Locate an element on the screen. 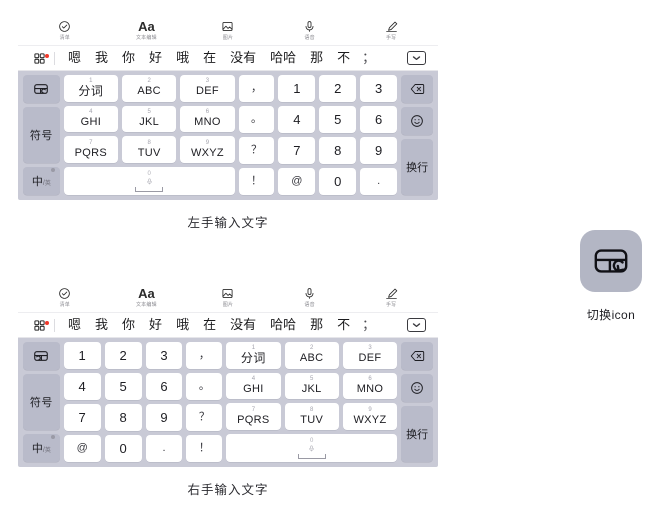 This screenshot has height=521, width=669. switch-icon-tile is located at coordinates (611, 261).